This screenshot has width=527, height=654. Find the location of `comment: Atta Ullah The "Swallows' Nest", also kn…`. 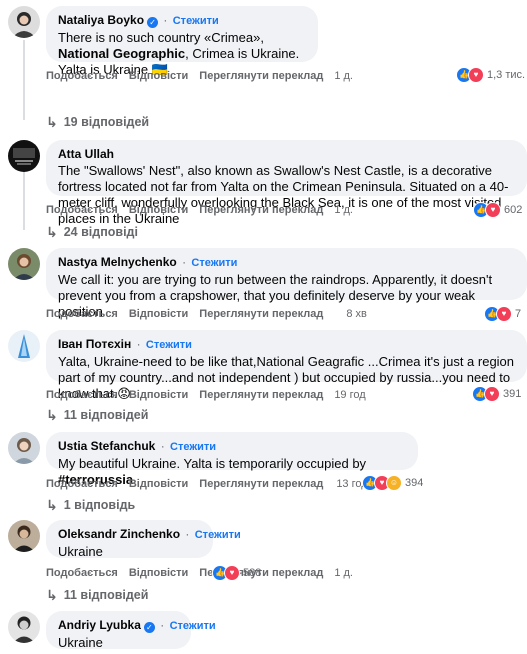

comment: Atta Ullah The "Swallows' Nest", also kn… is located at coordinates (267, 183).